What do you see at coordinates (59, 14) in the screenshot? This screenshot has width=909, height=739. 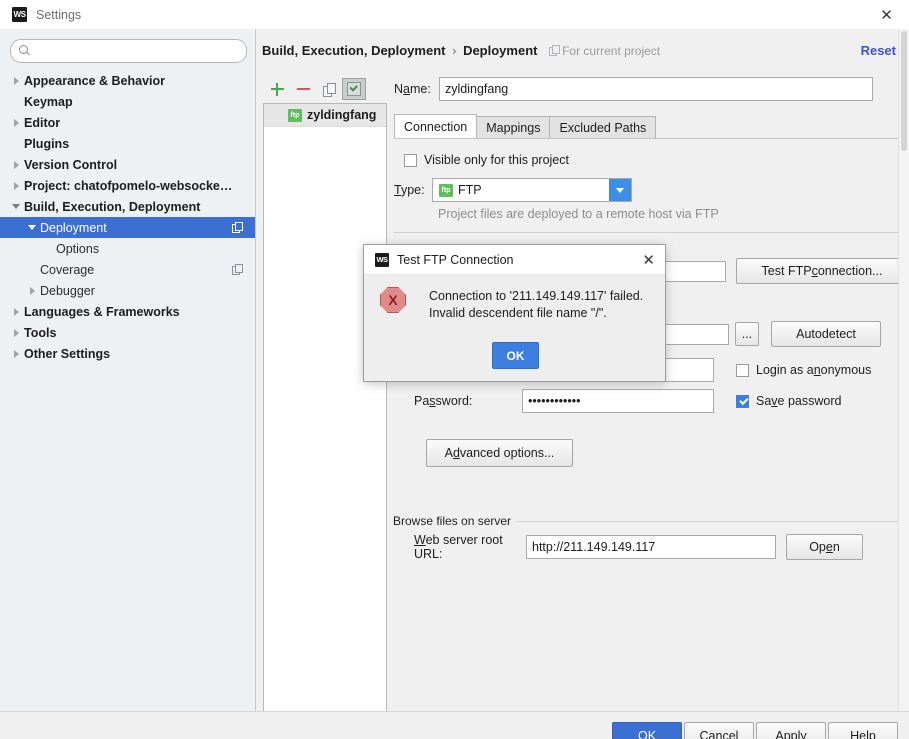 I see `window-title: Settings` at bounding box center [59, 14].